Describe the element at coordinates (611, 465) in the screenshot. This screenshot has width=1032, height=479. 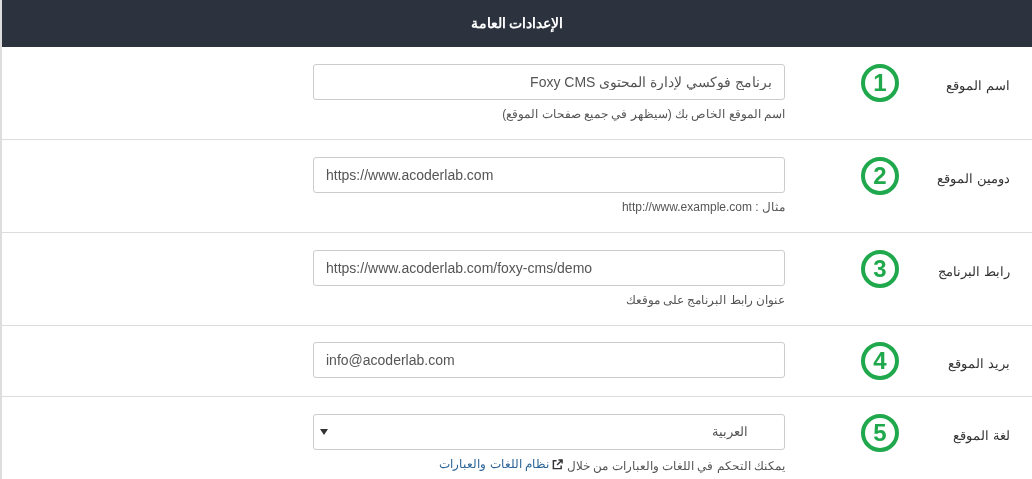
I see `help-text: يمكنك التحكم في اللغات والعبارات من خلال نظام اللغات والعبارات` at that location.